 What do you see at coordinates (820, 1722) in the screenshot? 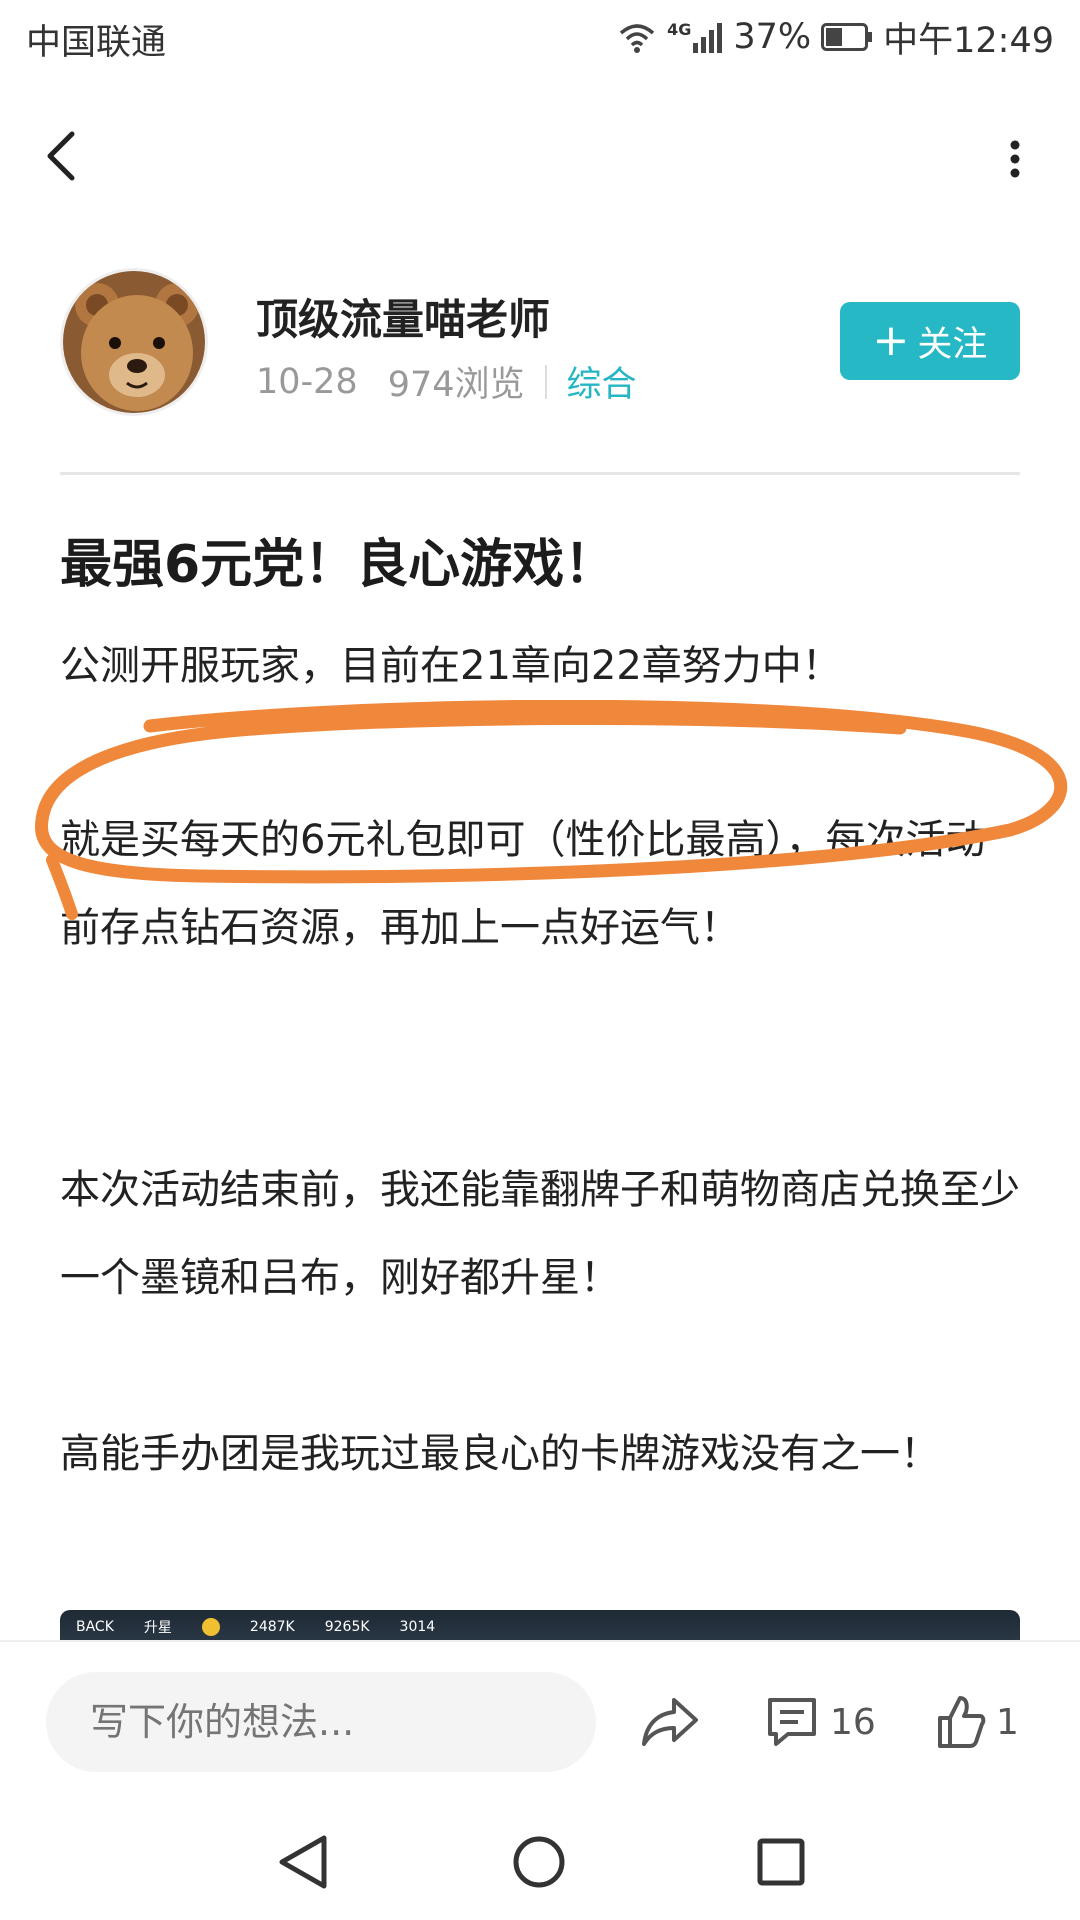
I see `comment-button: 16` at bounding box center [820, 1722].